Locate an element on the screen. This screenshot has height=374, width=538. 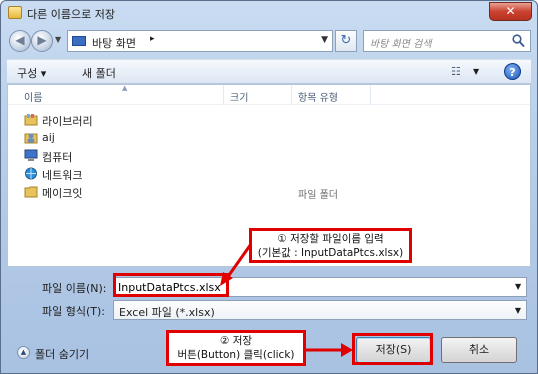
back-button: ◀ is located at coordinates (20, 41).